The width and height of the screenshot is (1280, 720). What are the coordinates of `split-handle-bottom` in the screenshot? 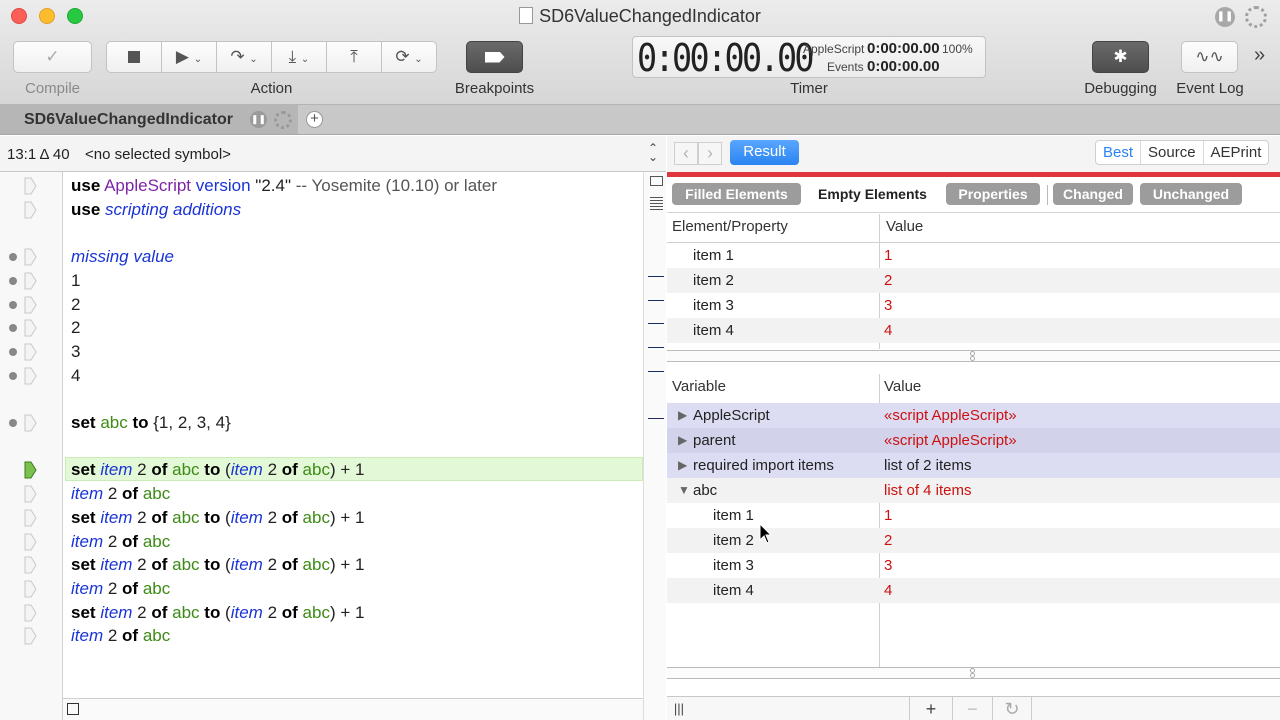 It's located at (973, 673).